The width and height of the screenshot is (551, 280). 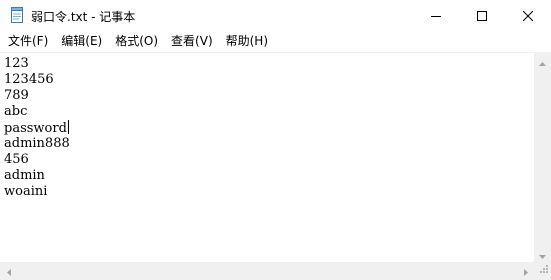 I want to click on chevron-up-icon, so click(x=542, y=60).